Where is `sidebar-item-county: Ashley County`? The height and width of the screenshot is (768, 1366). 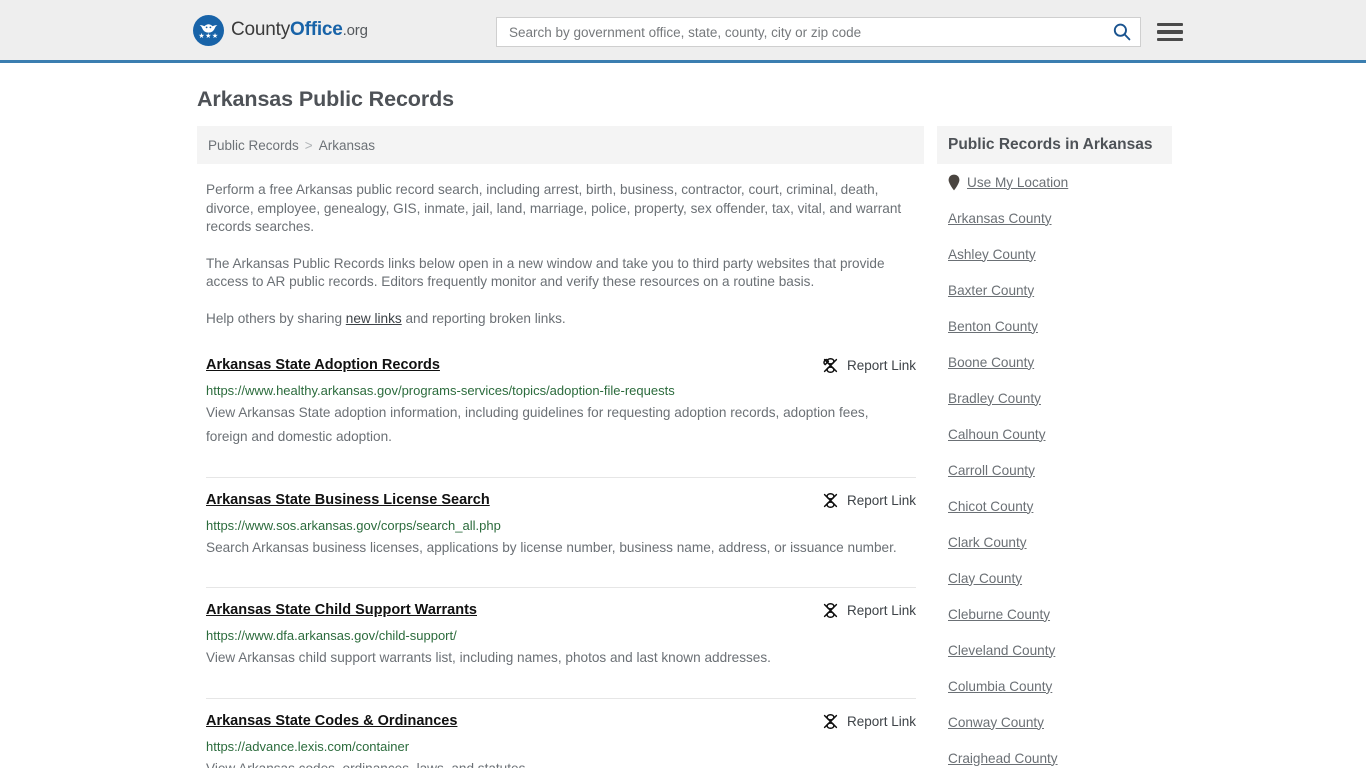 sidebar-item-county: Ashley County is located at coordinates (1060, 254).